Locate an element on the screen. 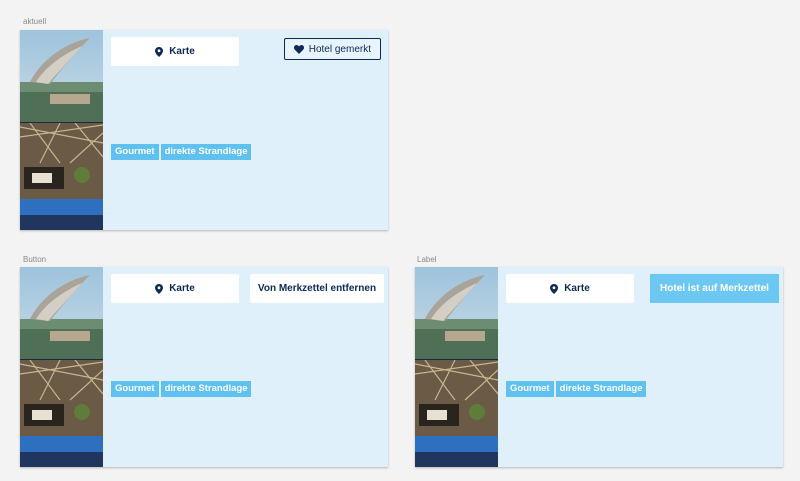 The image size is (800, 481). hotel-bookmarked-button: Hotel gemerkt is located at coordinates (332, 49).